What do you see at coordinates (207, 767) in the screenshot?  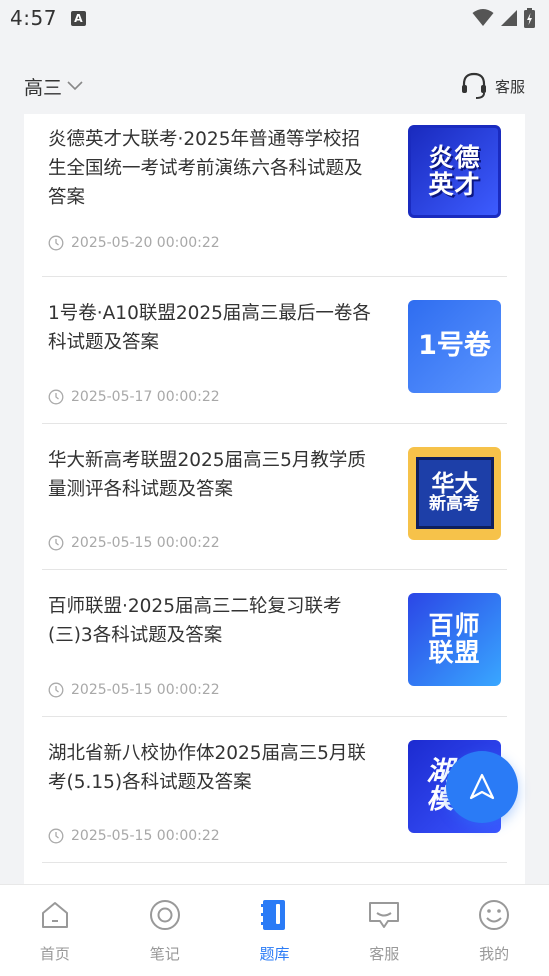 I see `item-title: 湖北省新八校协作体2025届高三5月联考(5.15)各科试题及答案` at bounding box center [207, 767].